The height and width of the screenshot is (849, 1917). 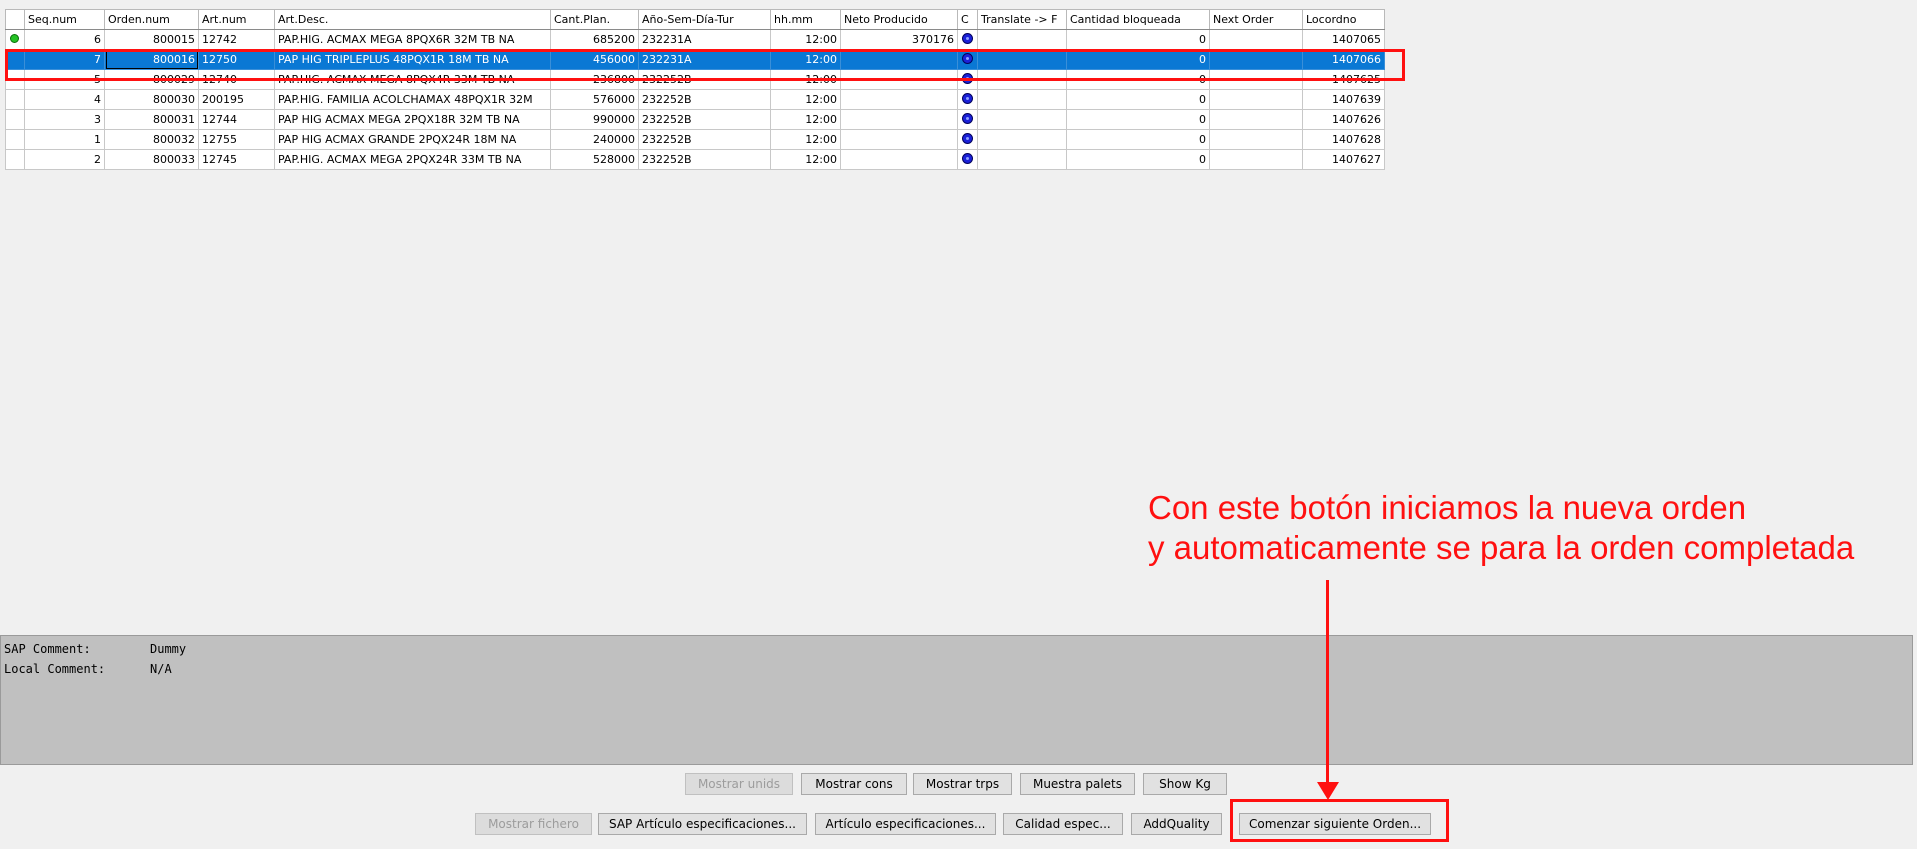 I want to click on cell-locordno: 1407628, so click(x=1343, y=139).